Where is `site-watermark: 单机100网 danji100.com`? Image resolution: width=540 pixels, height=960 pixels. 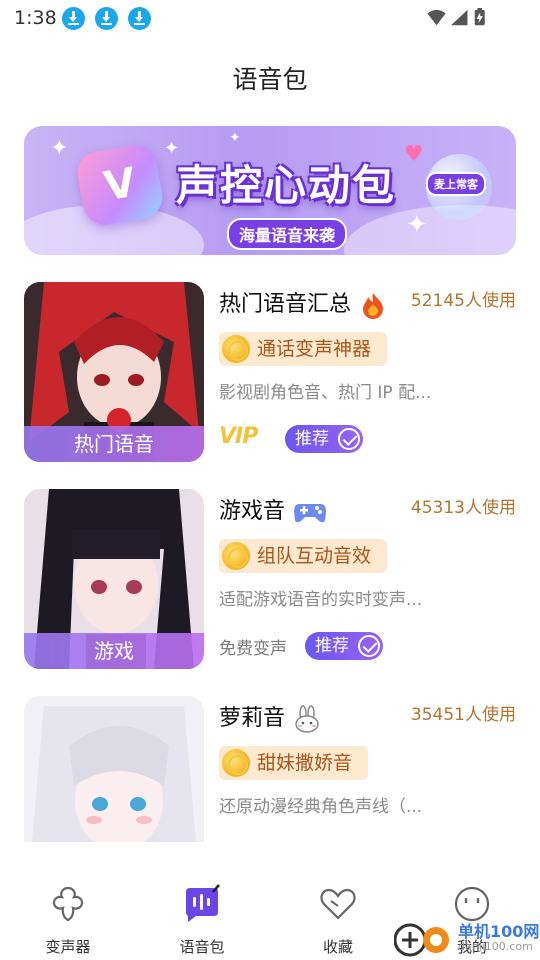
site-watermark: 单机100网 danji100.com is located at coordinates (467, 939).